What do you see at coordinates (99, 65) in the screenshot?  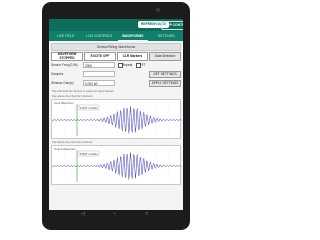 I see `sensor-freq-input: 2000` at bounding box center [99, 65].